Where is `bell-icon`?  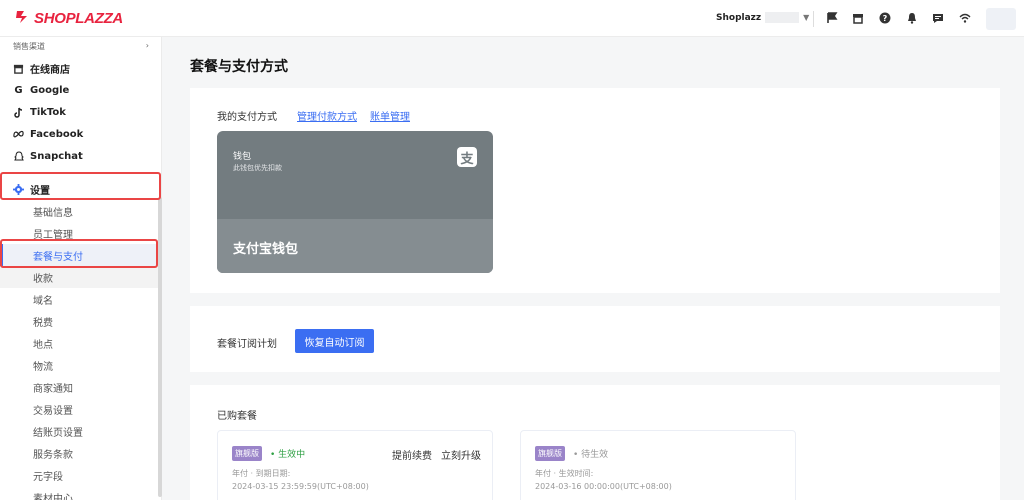 bell-icon is located at coordinates (912, 18).